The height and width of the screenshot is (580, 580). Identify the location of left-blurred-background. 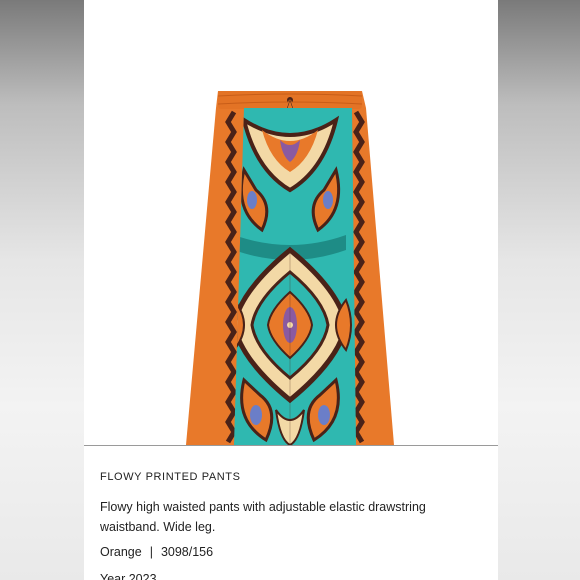
(42, 290).